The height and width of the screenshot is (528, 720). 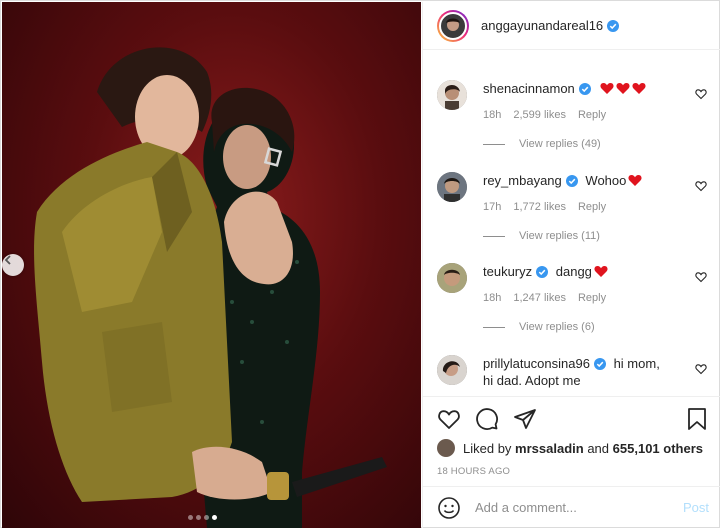 I want to click on comment-likes: 2,599 likes, so click(x=539, y=115).